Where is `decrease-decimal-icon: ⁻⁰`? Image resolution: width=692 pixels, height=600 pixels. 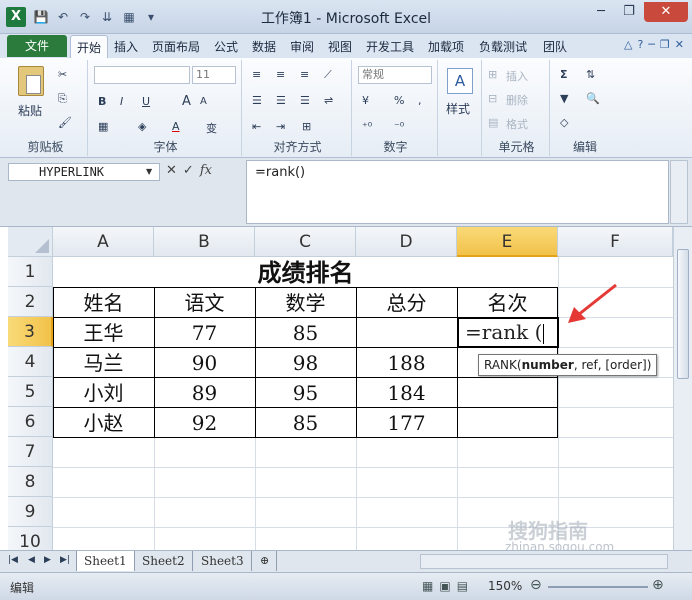
decrease-decimal-icon: ⁻⁰ is located at coordinates (399, 126).